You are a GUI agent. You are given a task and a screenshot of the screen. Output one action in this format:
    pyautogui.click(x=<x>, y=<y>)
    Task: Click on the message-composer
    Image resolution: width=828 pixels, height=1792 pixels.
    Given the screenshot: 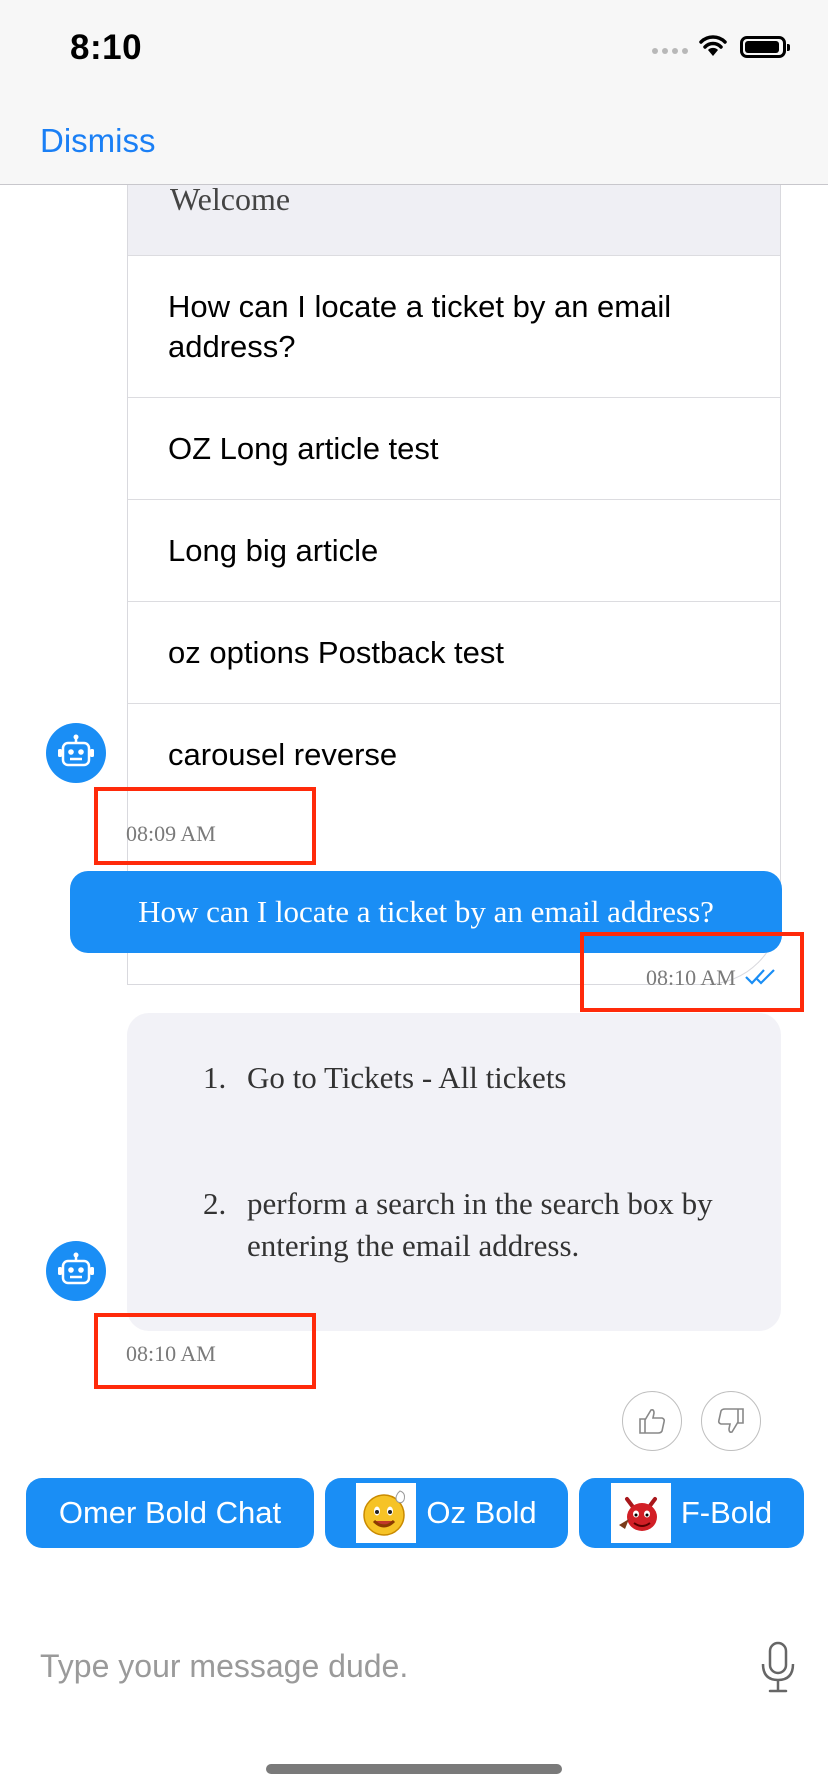 What is the action you would take?
    pyautogui.click(x=414, y=1670)
    